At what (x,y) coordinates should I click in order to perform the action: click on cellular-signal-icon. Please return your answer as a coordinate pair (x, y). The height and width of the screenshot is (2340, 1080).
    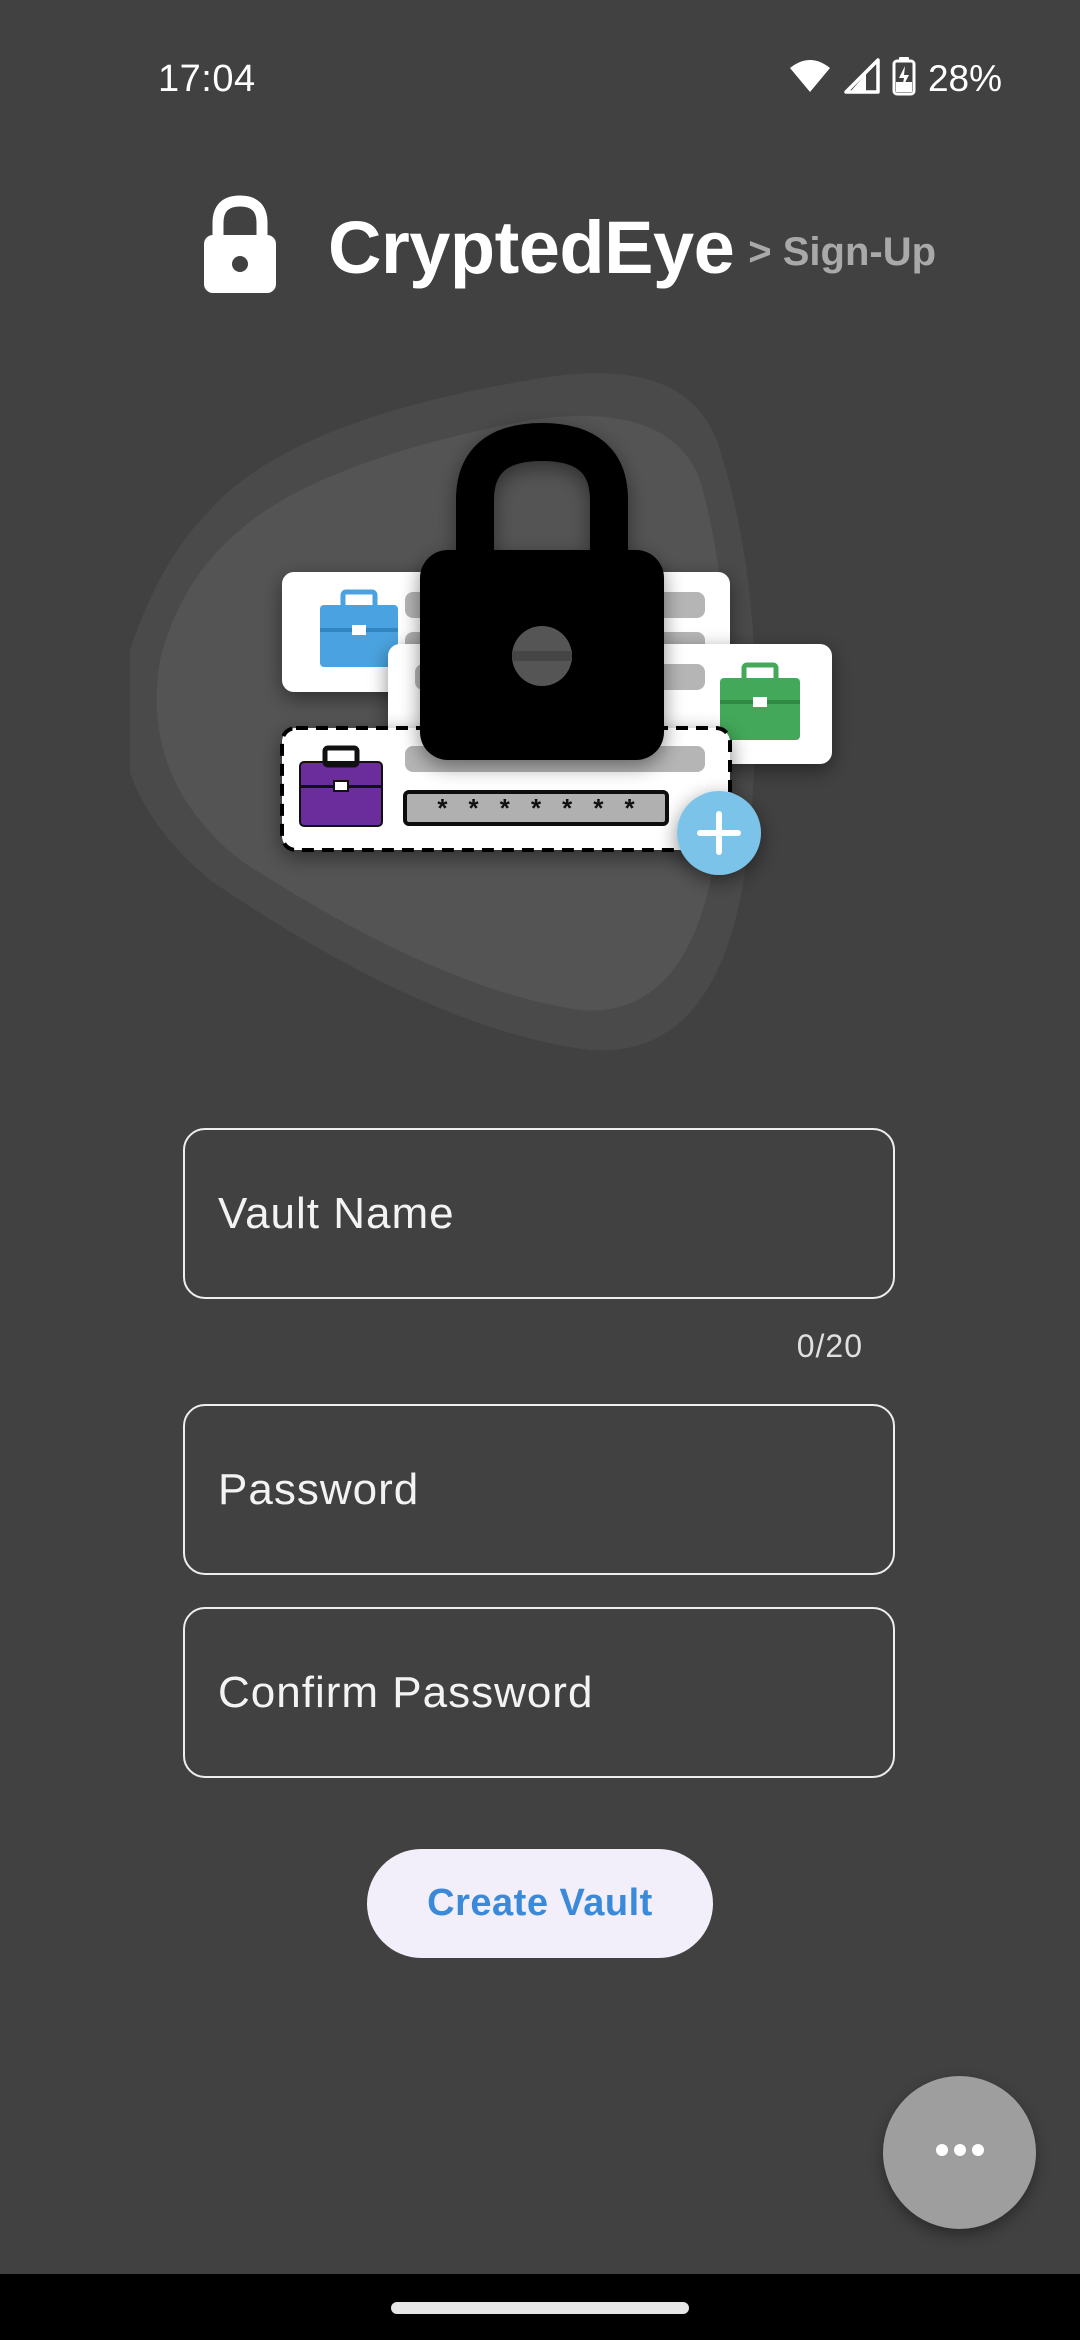
    Looking at the image, I should click on (862, 78).